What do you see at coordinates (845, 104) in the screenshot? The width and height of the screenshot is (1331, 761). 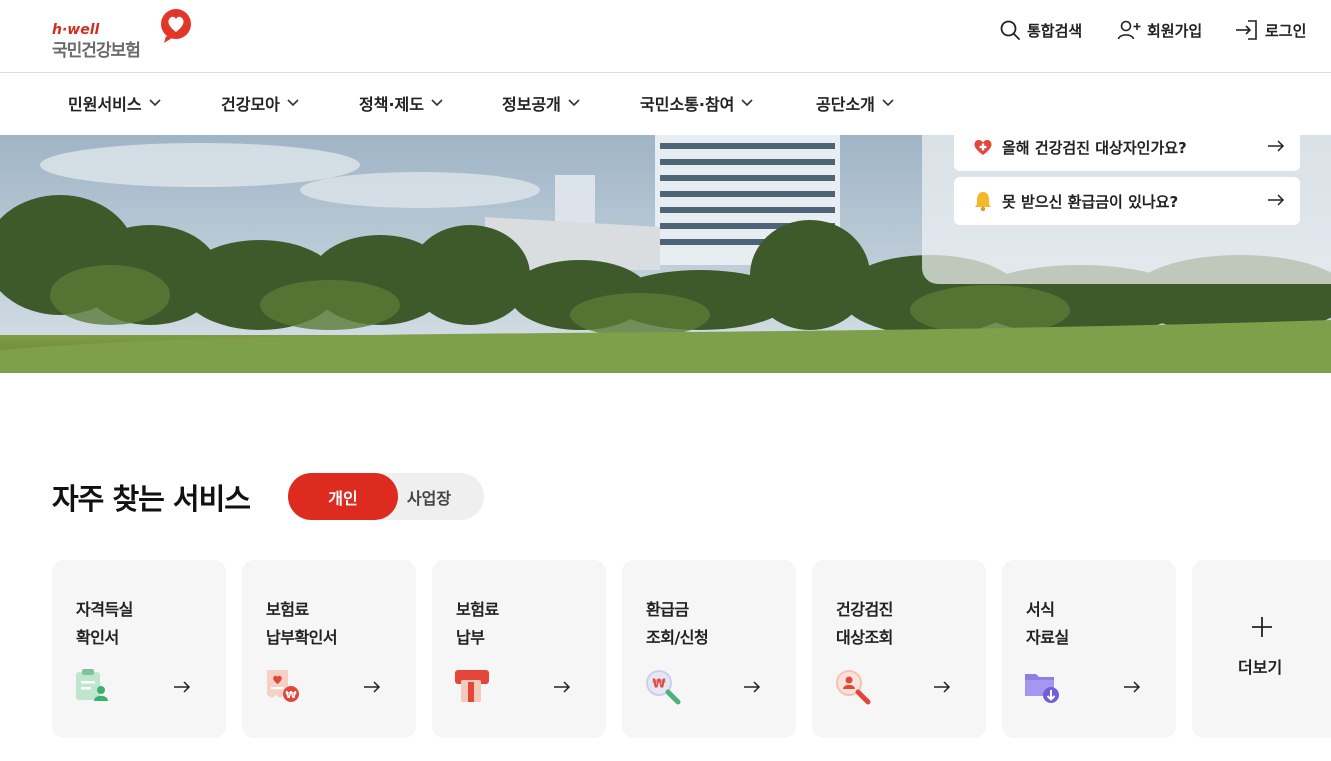 I see `nav-label: 공단소개` at bounding box center [845, 104].